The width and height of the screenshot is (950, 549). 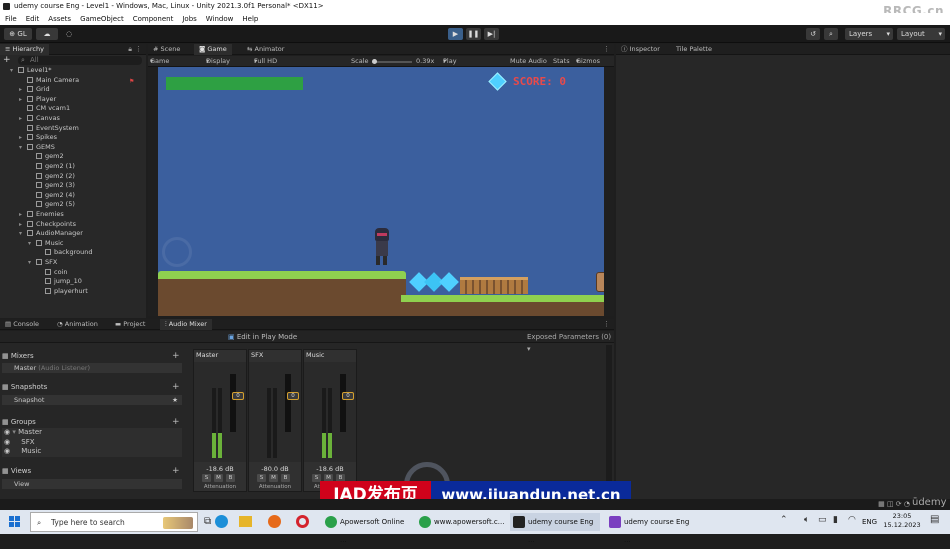 I want to click on layout-dropdown: Layout ▾, so click(x=921, y=34).